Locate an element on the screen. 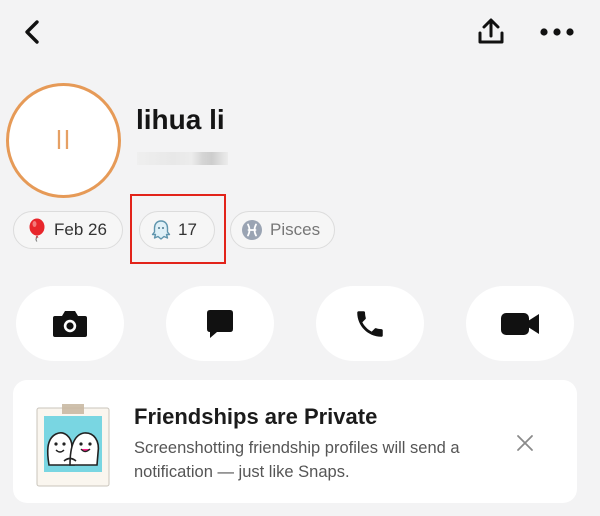  balloon-icon is located at coordinates (37, 230).